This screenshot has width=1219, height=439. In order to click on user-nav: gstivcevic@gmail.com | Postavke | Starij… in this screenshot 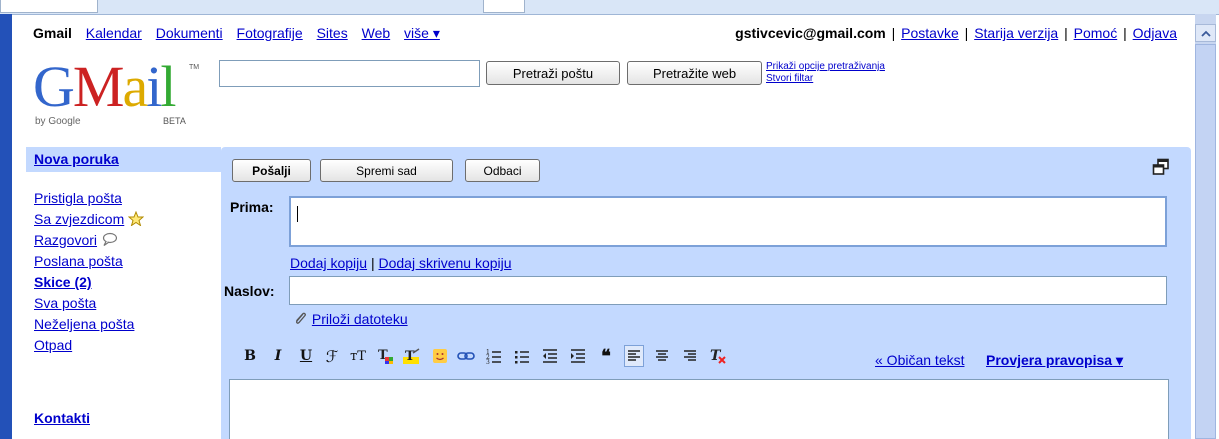, I will do `click(956, 33)`.